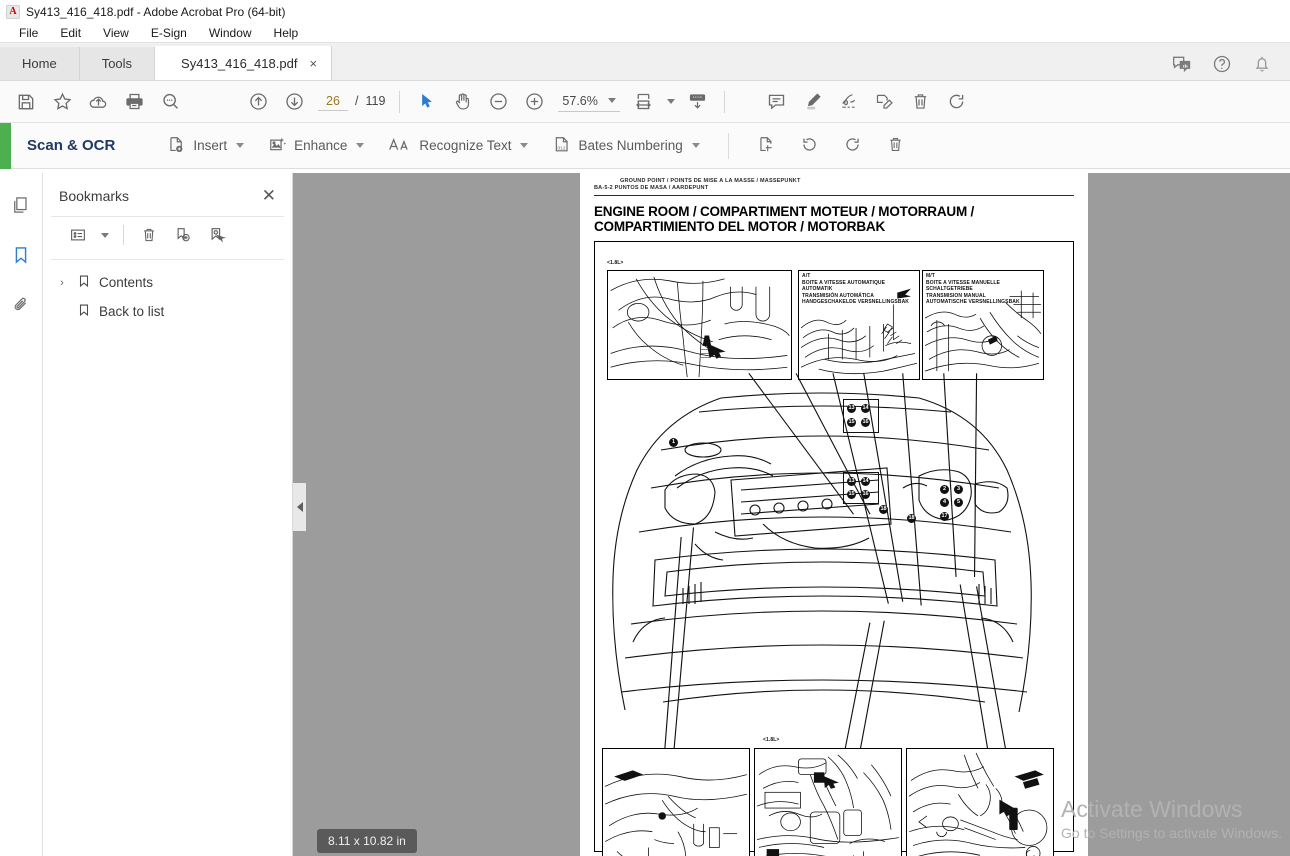 This screenshot has width=1290, height=856. I want to click on rotate-icon, so click(957, 102).